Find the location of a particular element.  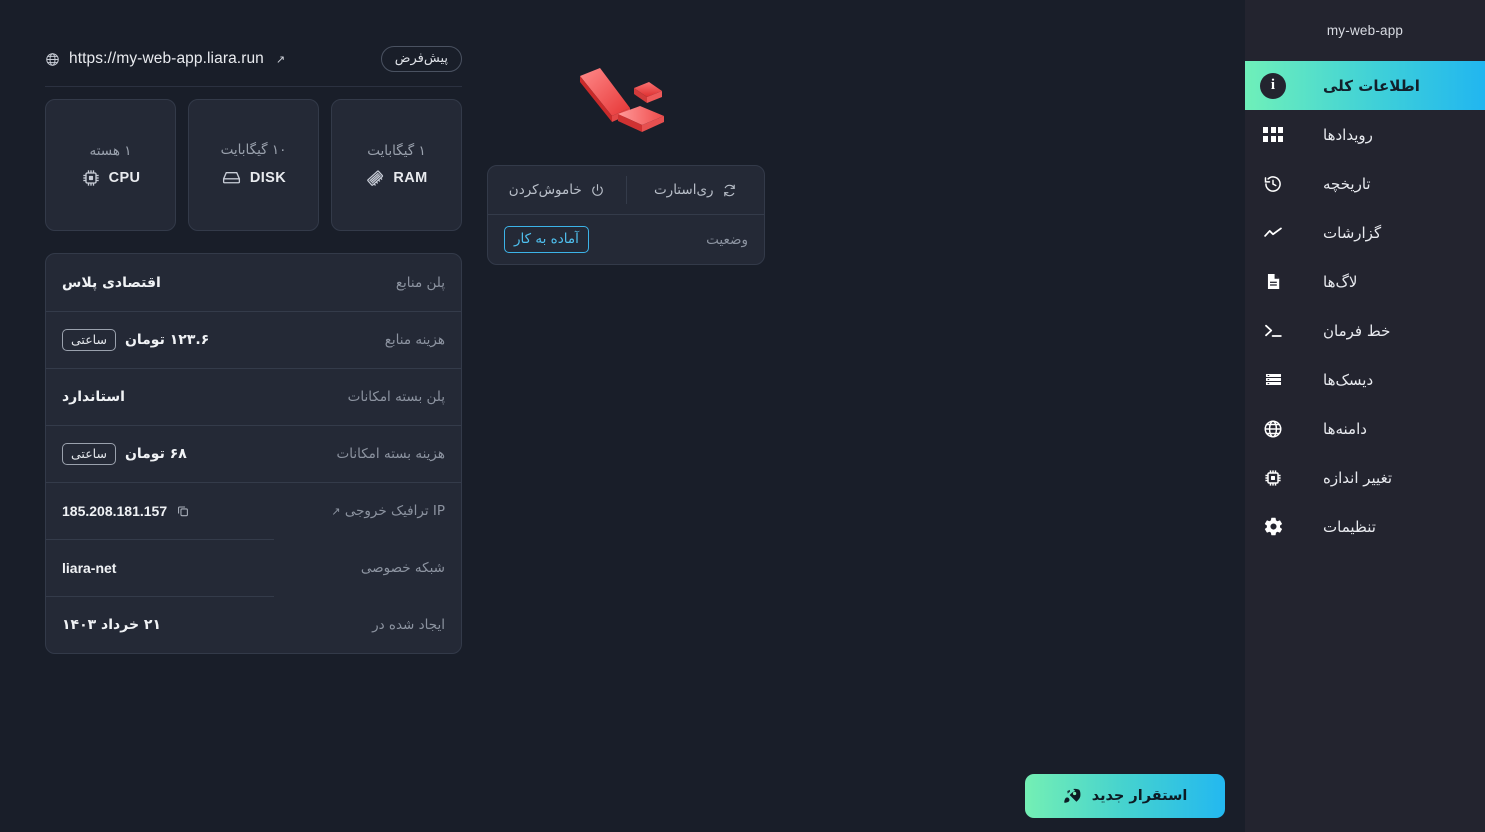

power-icon is located at coordinates (597, 190).